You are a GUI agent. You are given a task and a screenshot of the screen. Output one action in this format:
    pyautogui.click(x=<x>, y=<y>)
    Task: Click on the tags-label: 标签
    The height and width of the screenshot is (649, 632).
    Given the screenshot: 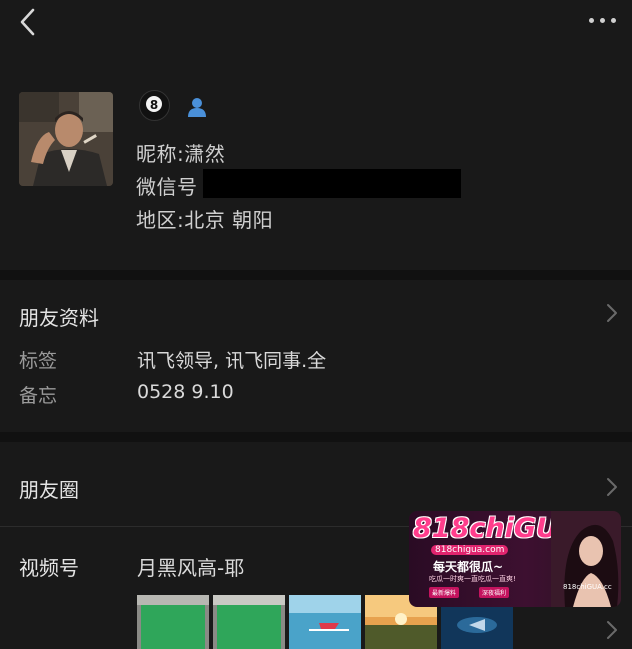 What is the action you would take?
    pyautogui.click(x=38, y=361)
    